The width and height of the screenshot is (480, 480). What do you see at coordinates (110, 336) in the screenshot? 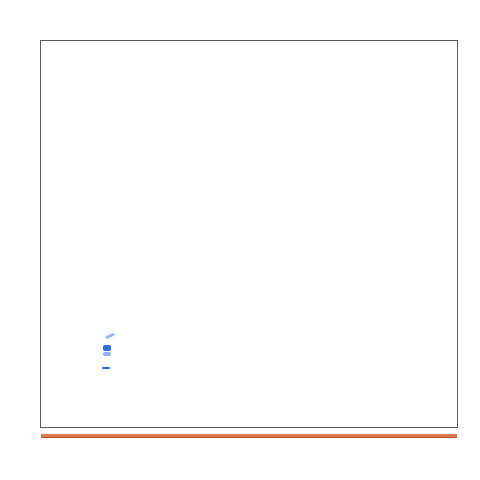
I see `blue-mark-top` at bounding box center [110, 336].